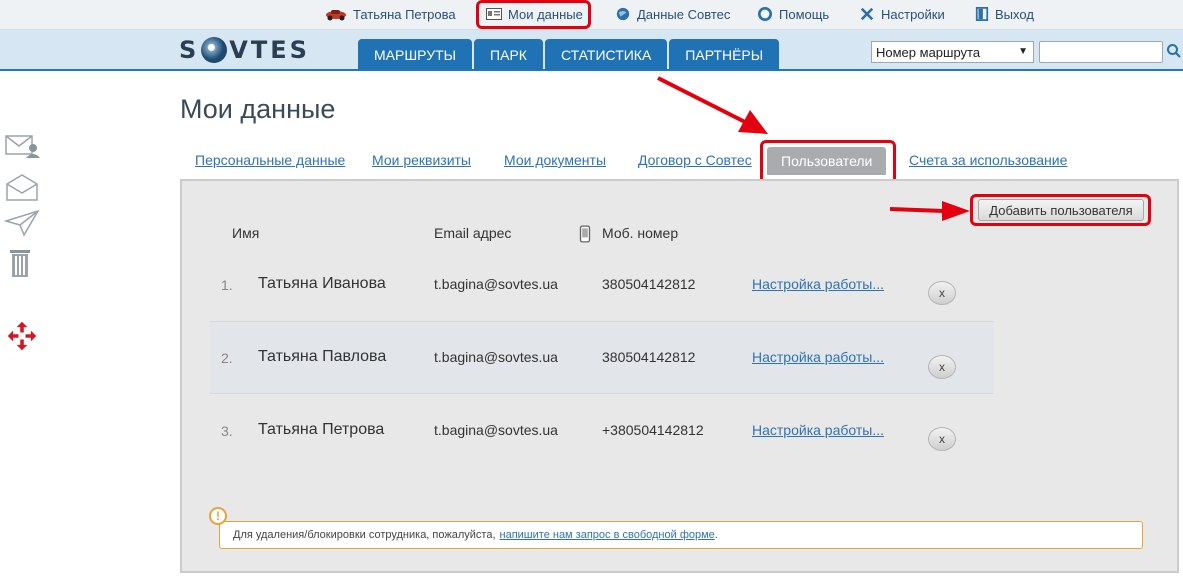 This screenshot has width=1183, height=579. Describe the element at coordinates (270, 160) in the screenshot. I see `tab-personal-data: Персональные данные` at that location.